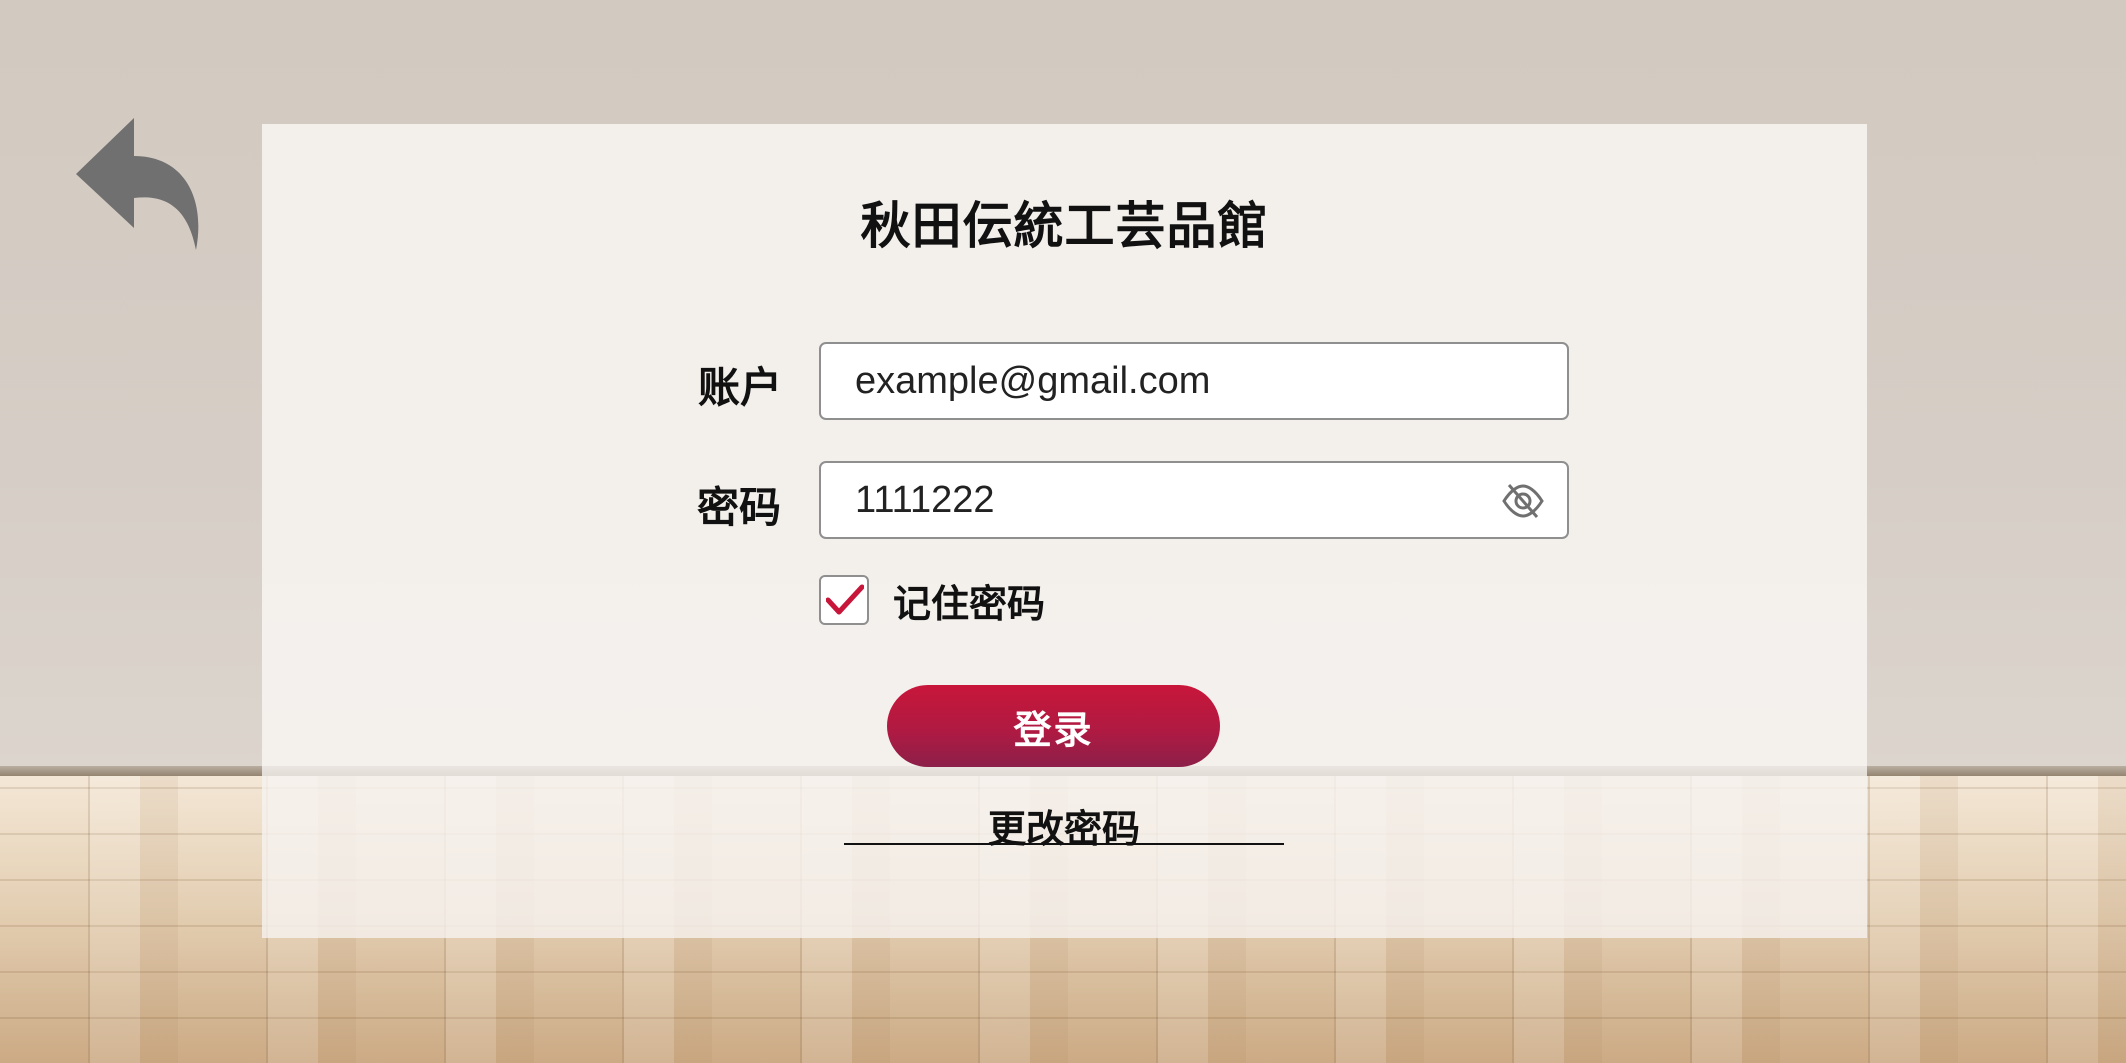  What do you see at coordinates (1064, 844) in the screenshot?
I see `change-password-underline` at bounding box center [1064, 844].